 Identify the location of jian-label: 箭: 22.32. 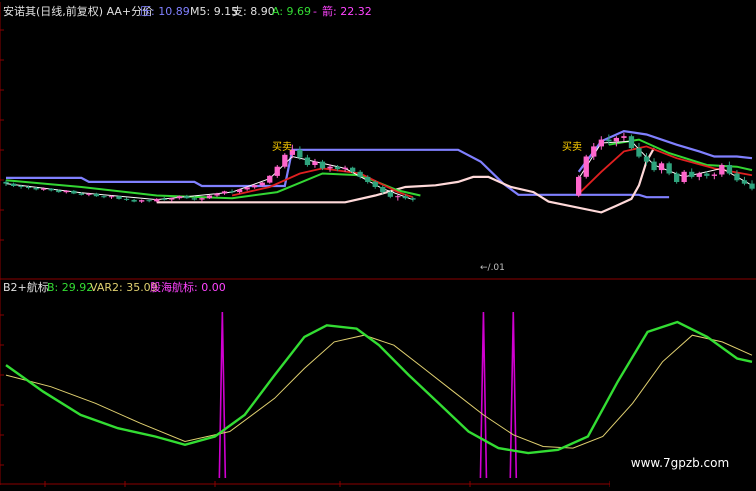
(347, 11).